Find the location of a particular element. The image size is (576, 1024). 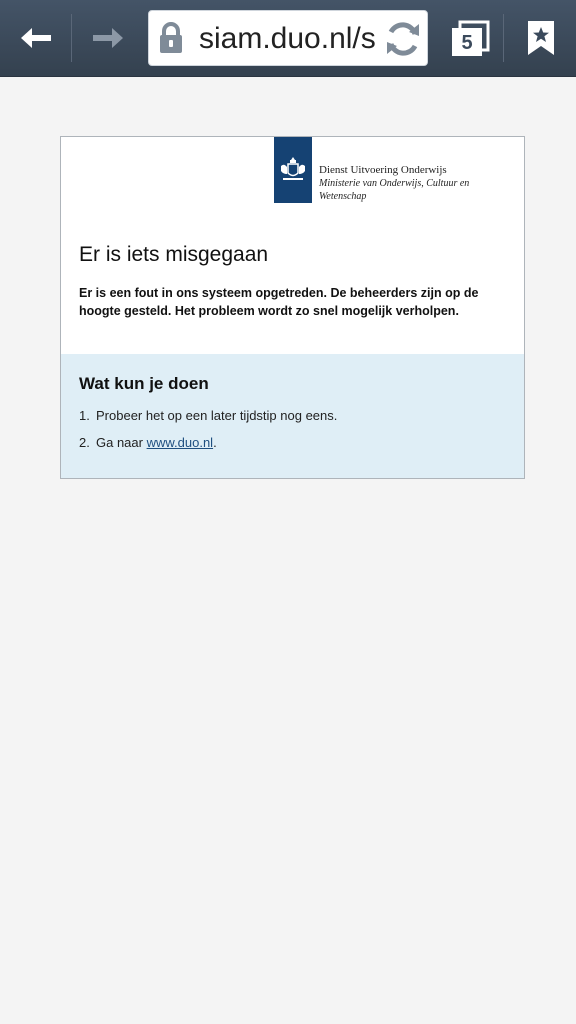

bookmark-icon is located at coordinates (541, 38).